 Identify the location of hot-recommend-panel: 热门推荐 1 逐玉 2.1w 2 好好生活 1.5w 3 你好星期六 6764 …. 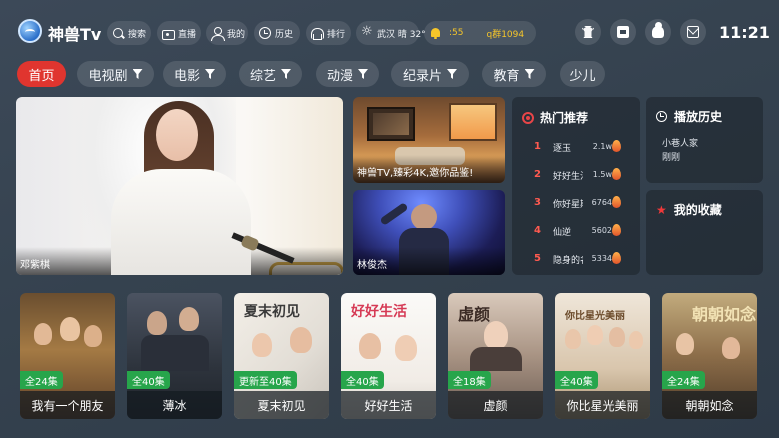
(576, 186).